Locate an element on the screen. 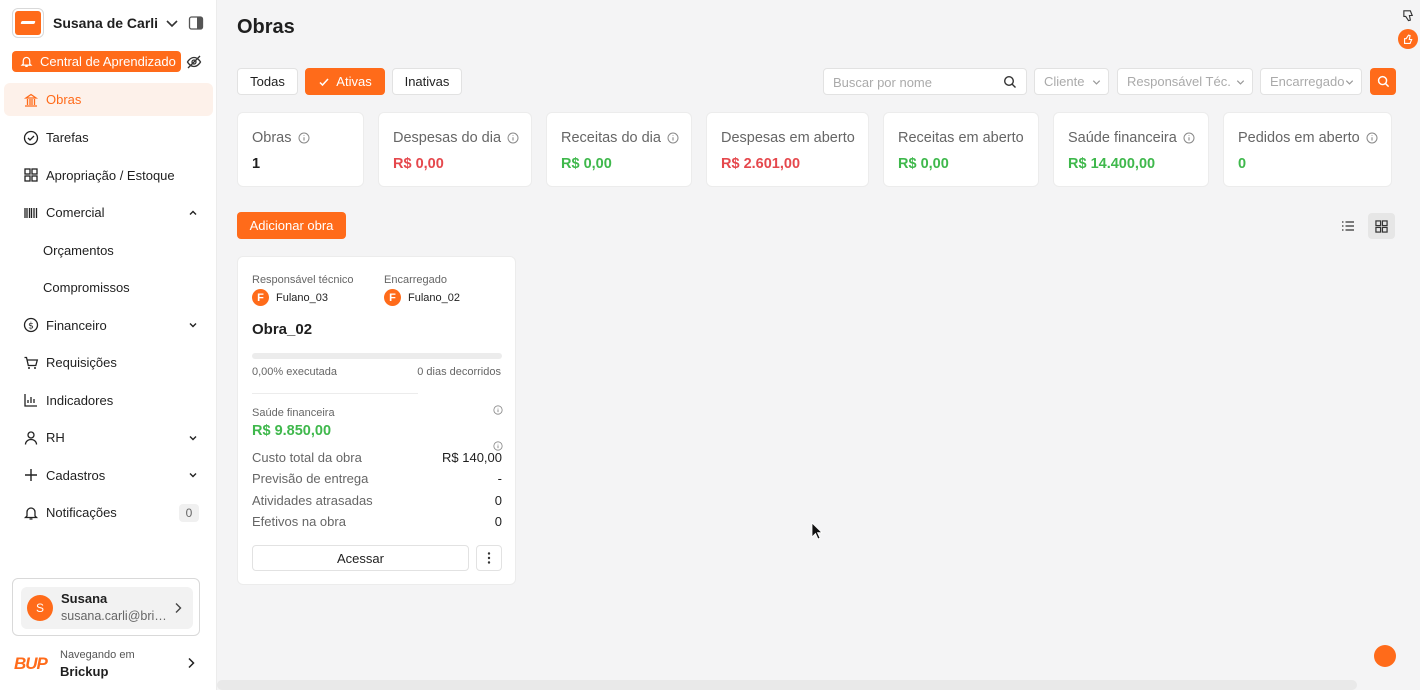 This screenshot has width=1420, height=690. detail-row: Atividades atrasadas 0 is located at coordinates (377, 500).